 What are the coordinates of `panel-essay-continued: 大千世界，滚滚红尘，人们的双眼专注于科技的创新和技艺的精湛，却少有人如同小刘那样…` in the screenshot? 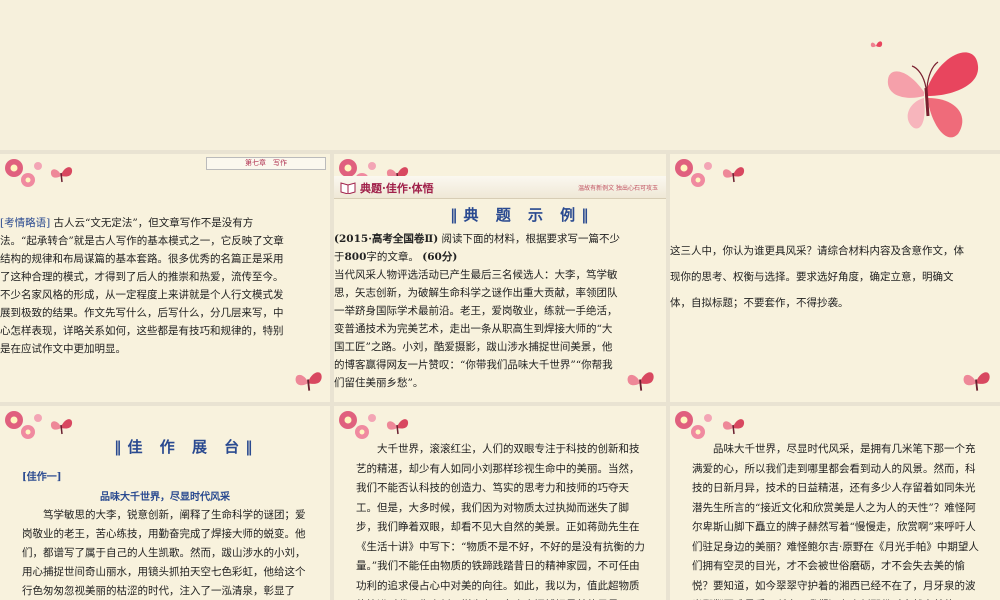 It's located at (500, 503).